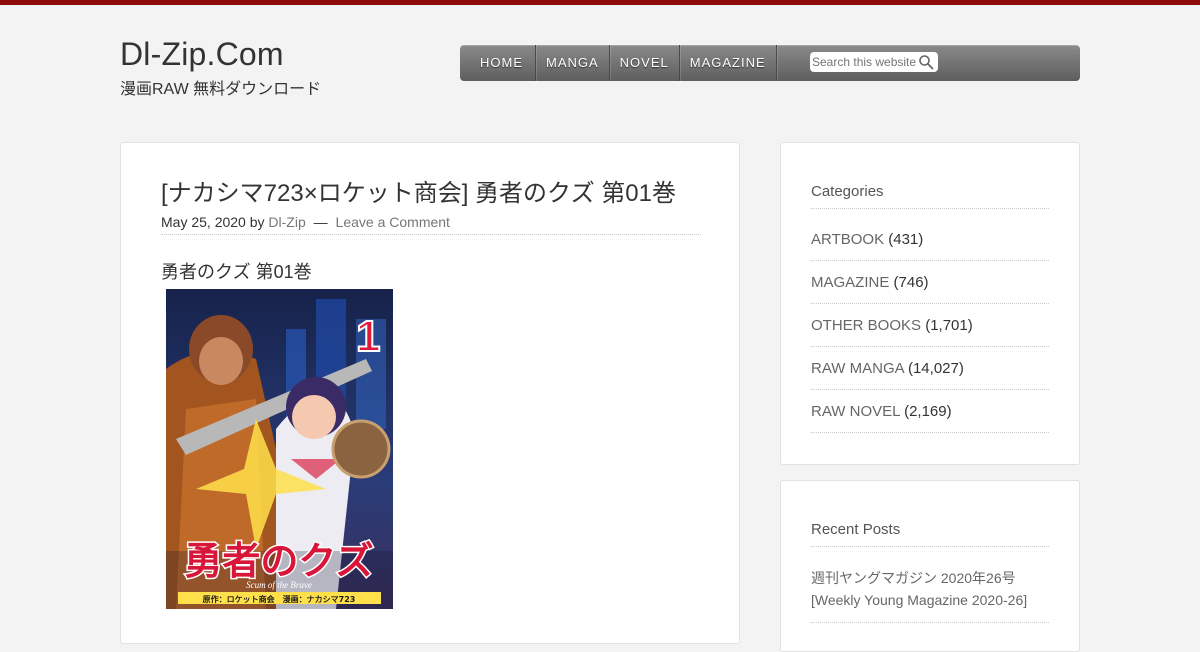  What do you see at coordinates (279, 599) in the screenshot?
I see `cover-credits: 原作：ロケット商会 漫画：ナカシマ723` at bounding box center [279, 599].